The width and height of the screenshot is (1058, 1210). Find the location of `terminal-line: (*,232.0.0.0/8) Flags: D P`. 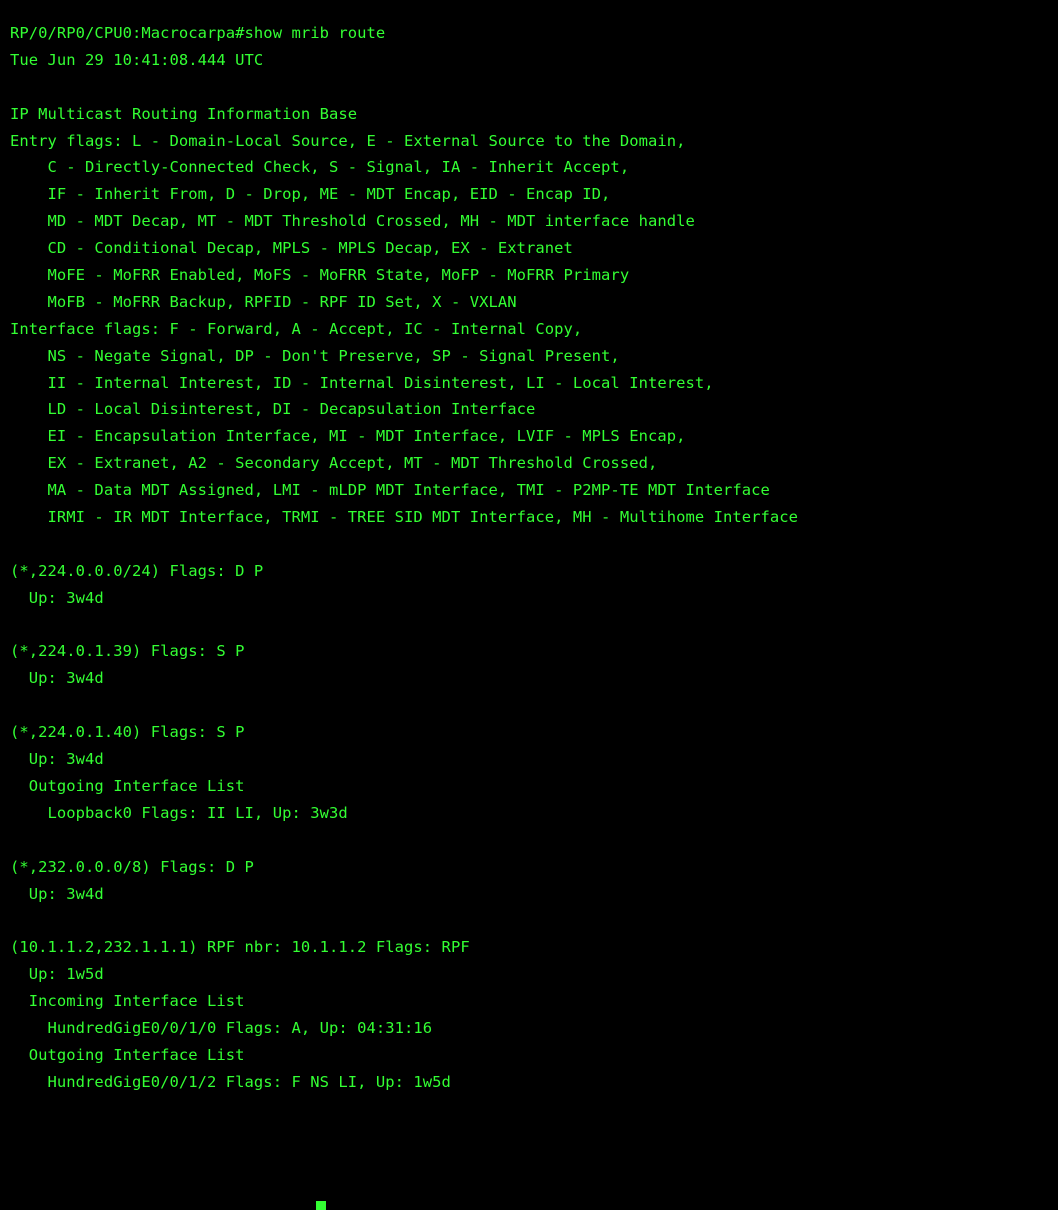

terminal-line: (*,232.0.0.0/8) Flags: D P is located at coordinates (132, 866).